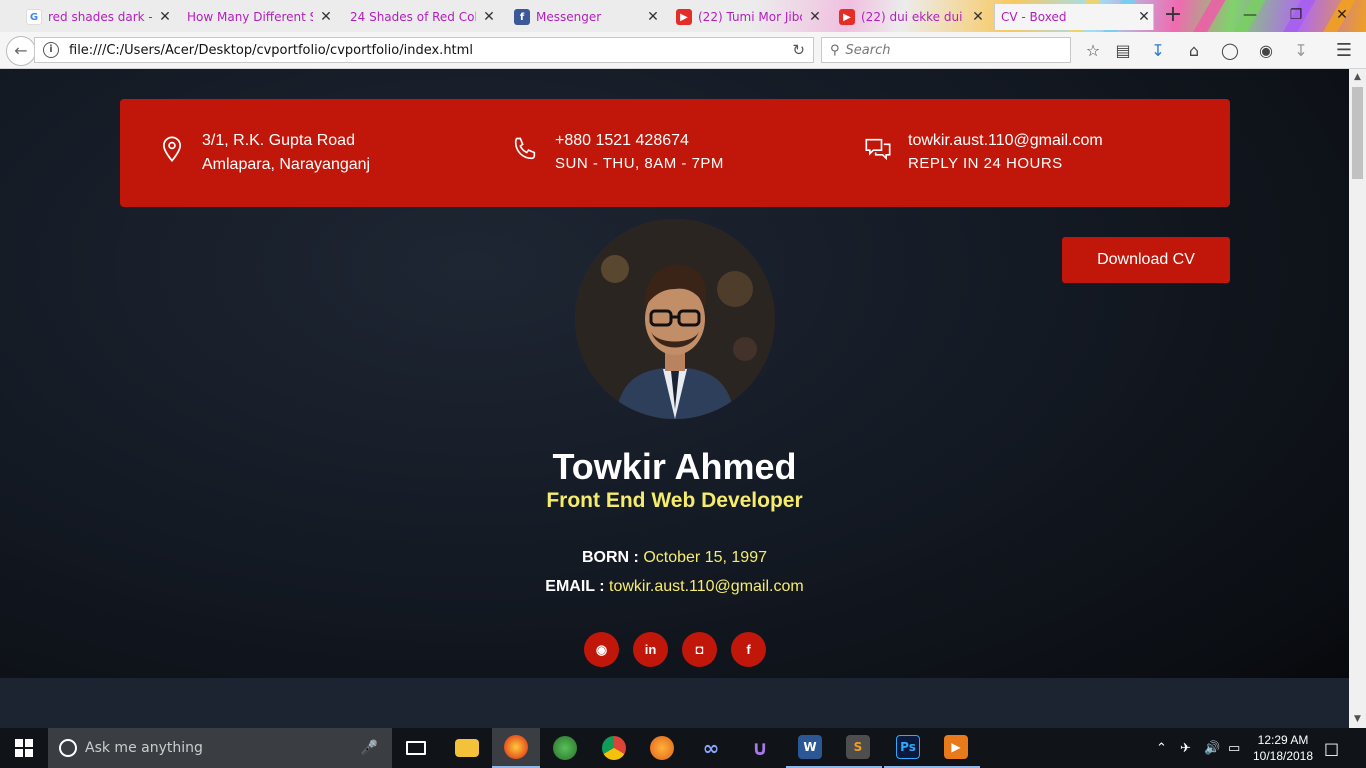  I want to click on tab-red-shades: G red shades dark - G ✕, so click(97, 17).